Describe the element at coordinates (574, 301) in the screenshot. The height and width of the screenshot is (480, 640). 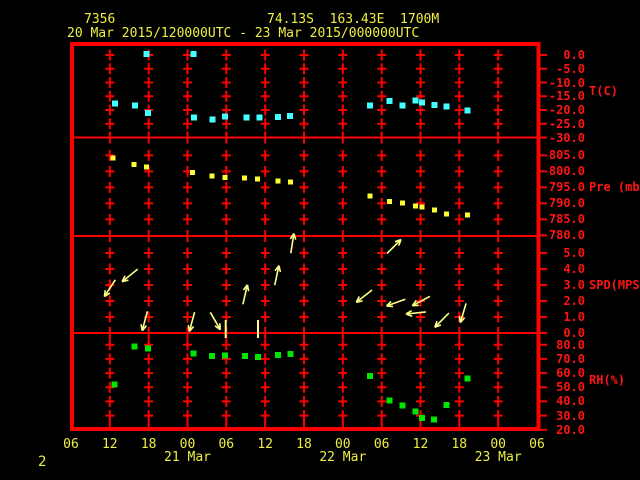
I see `y-tick-label-wind: 2.0` at that location.